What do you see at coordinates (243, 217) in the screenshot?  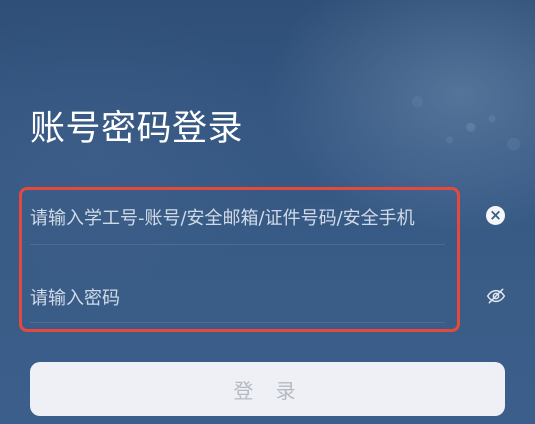 I see `account-input: 请输入学工号-账号/安全邮箱/证件号码/安全手机` at bounding box center [243, 217].